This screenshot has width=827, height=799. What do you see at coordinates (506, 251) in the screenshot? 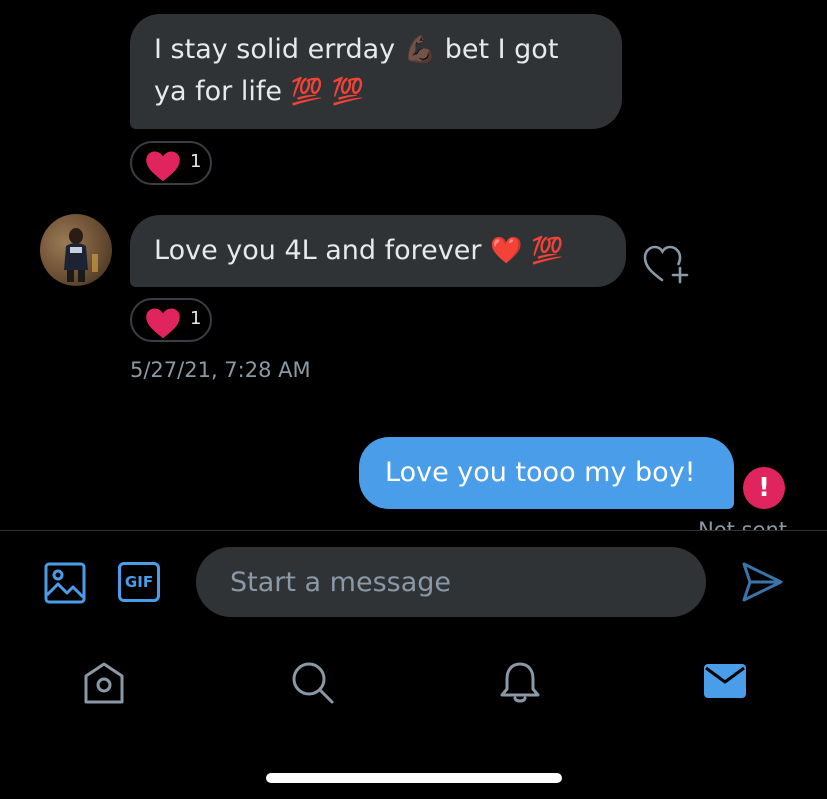
I see `red-heart-emoji: ❤️` at bounding box center [506, 251].